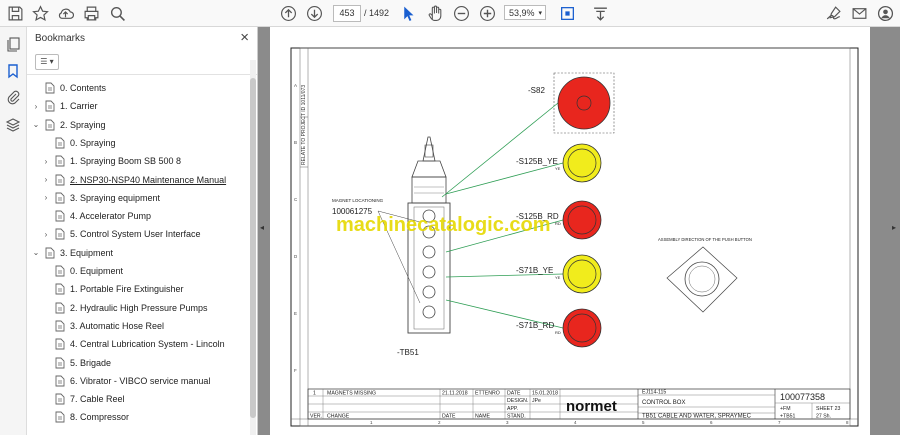  What do you see at coordinates (517, 401) in the screenshot?
I see `design-label: DESIGN.` at bounding box center [517, 401].